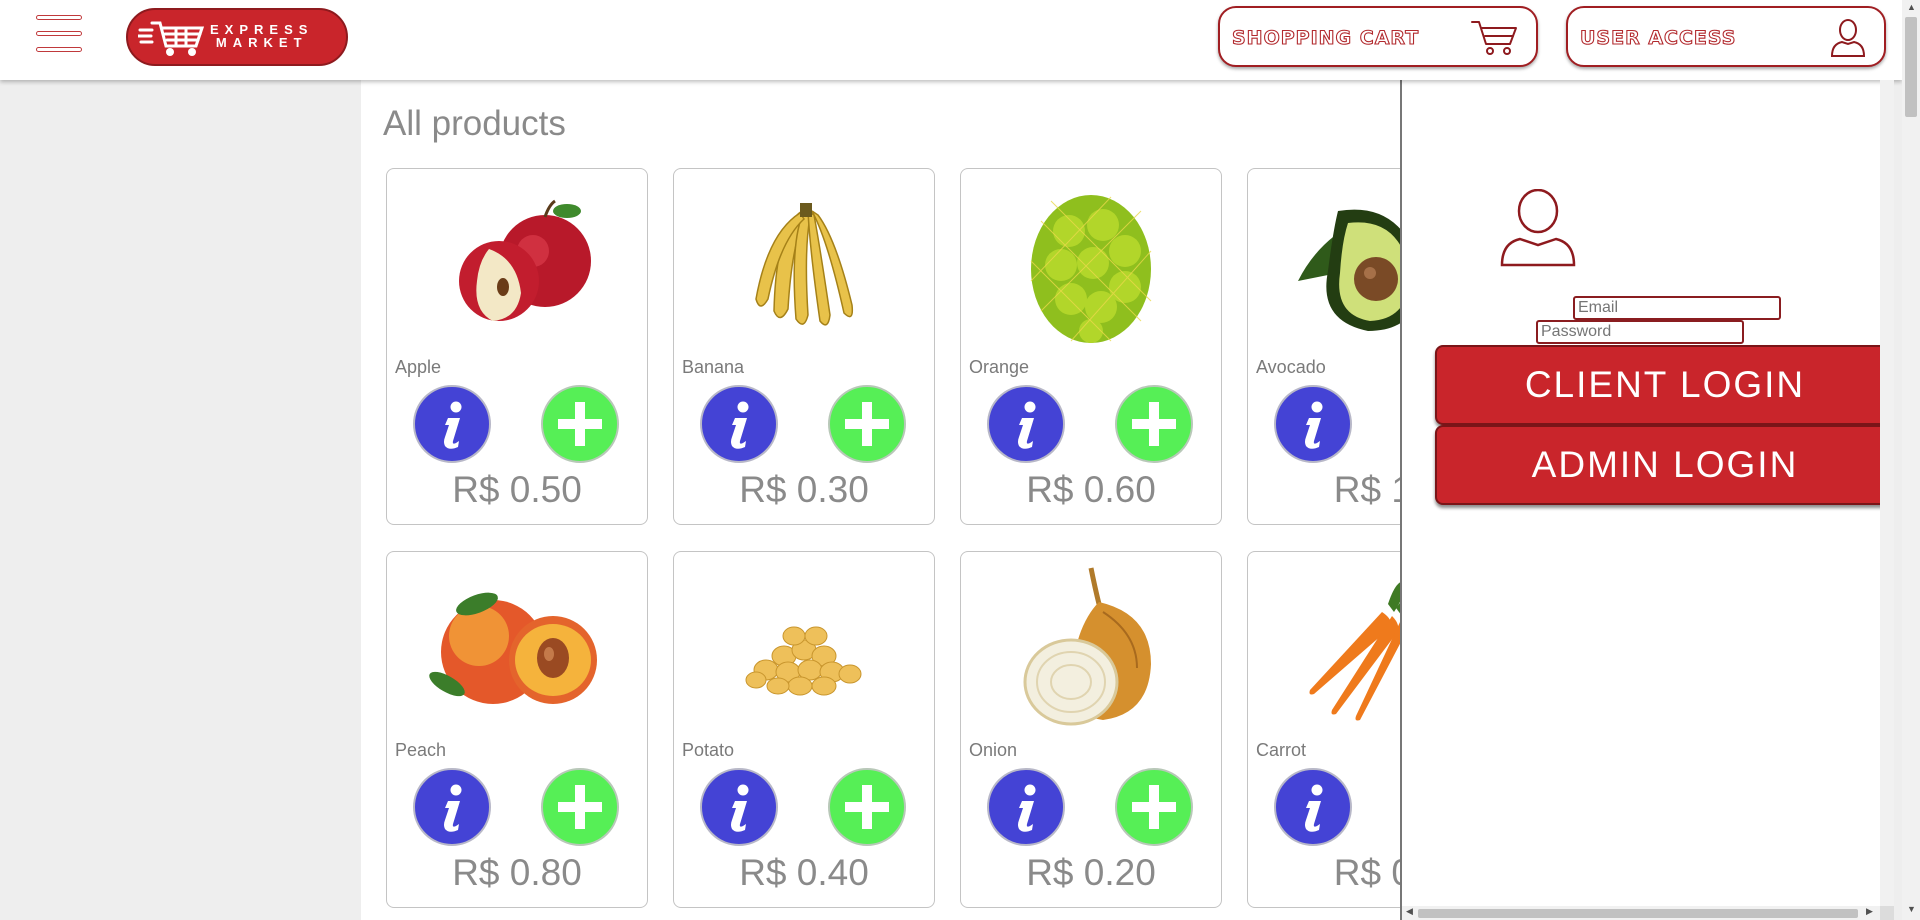  I want to click on user-access-label: USER ACCESS, so click(1658, 37).